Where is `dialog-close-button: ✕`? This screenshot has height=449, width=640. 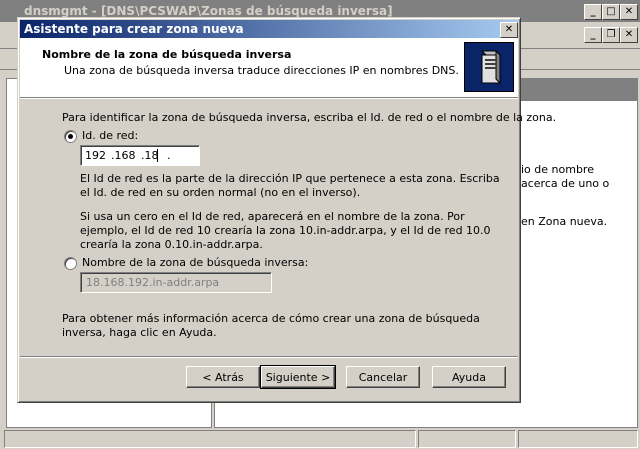 dialog-close-button: ✕ is located at coordinates (509, 30).